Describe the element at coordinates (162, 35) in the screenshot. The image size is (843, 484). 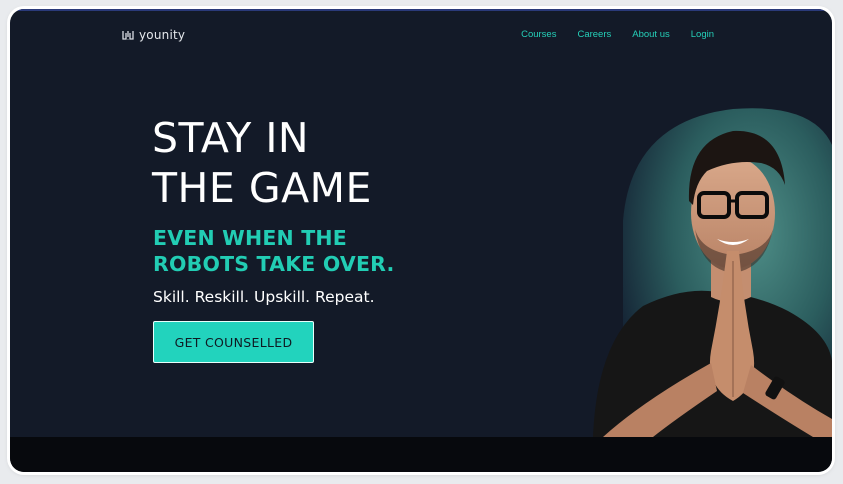
I see `brand-name: younity` at that location.